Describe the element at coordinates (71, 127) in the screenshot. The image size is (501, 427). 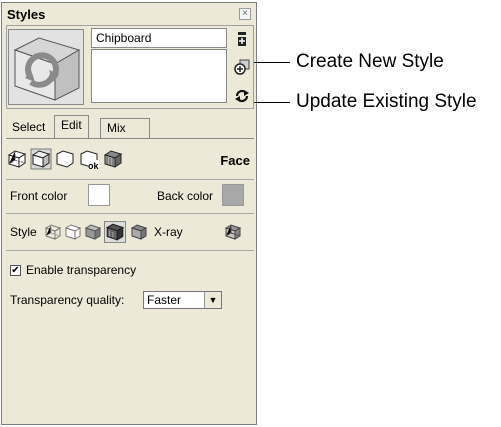
I see `tab-edit: Edit` at that location.